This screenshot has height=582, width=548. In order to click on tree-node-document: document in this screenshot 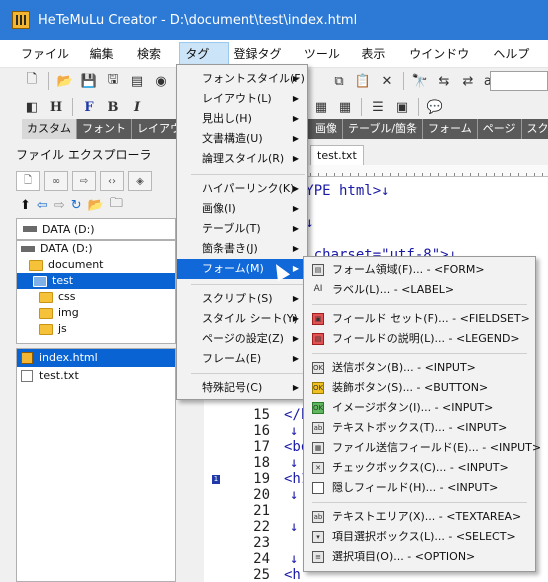, I will do `click(96, 265)`.